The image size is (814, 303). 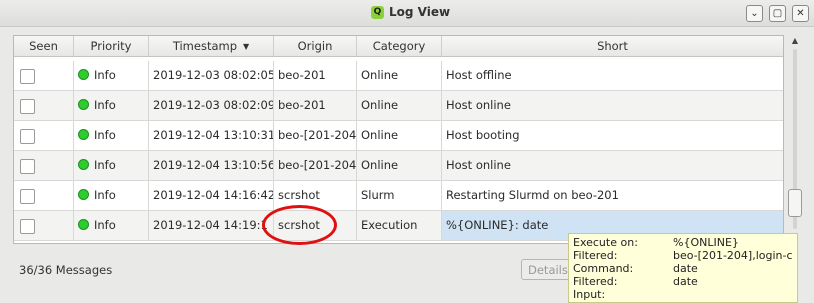 What do you see at coordinates (795, 139) in the screenshot?
I see `vertical-scrollbar: ▲` at bounding box center [795, 139].